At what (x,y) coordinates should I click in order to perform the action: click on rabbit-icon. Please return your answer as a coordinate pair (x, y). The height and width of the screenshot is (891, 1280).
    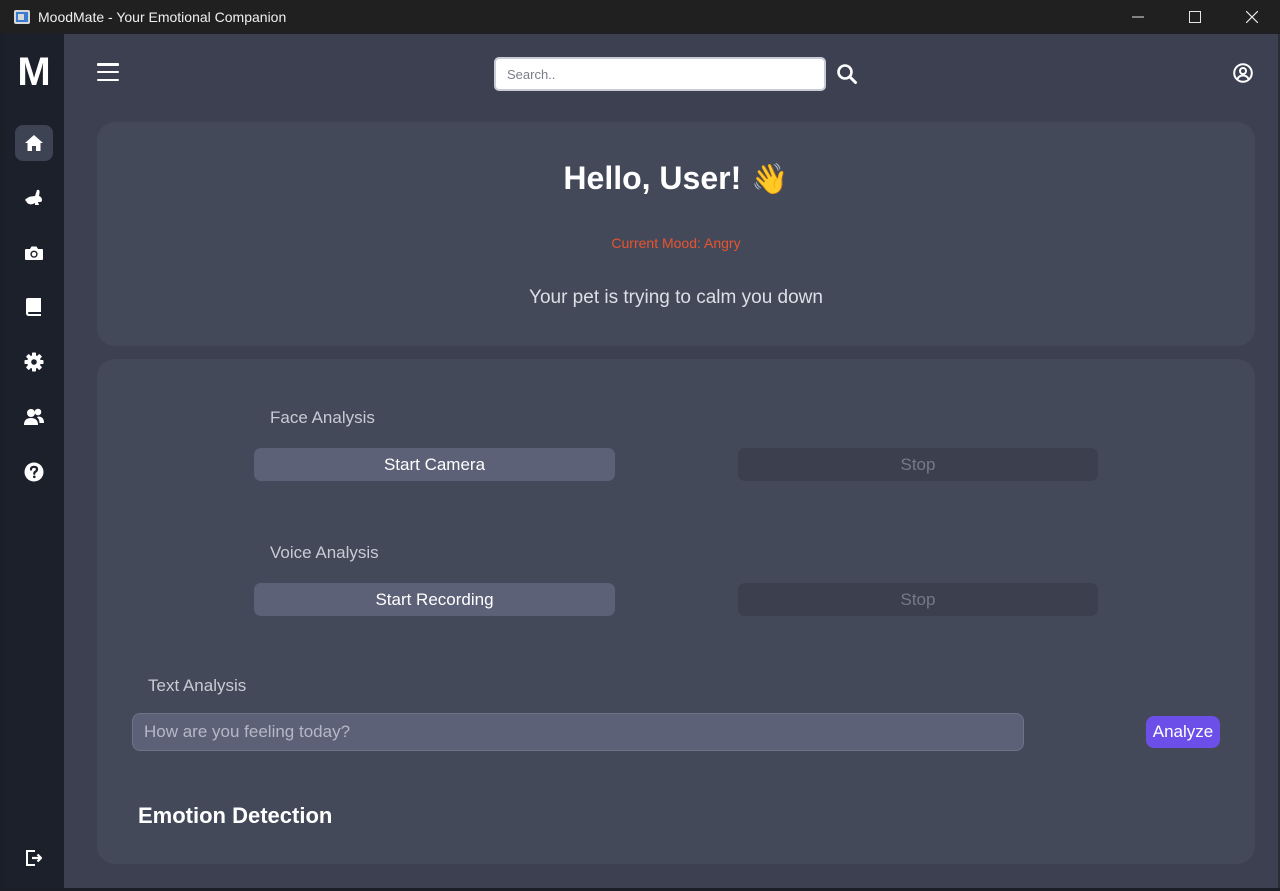
    Looking at the image, I should click on (33, 197).